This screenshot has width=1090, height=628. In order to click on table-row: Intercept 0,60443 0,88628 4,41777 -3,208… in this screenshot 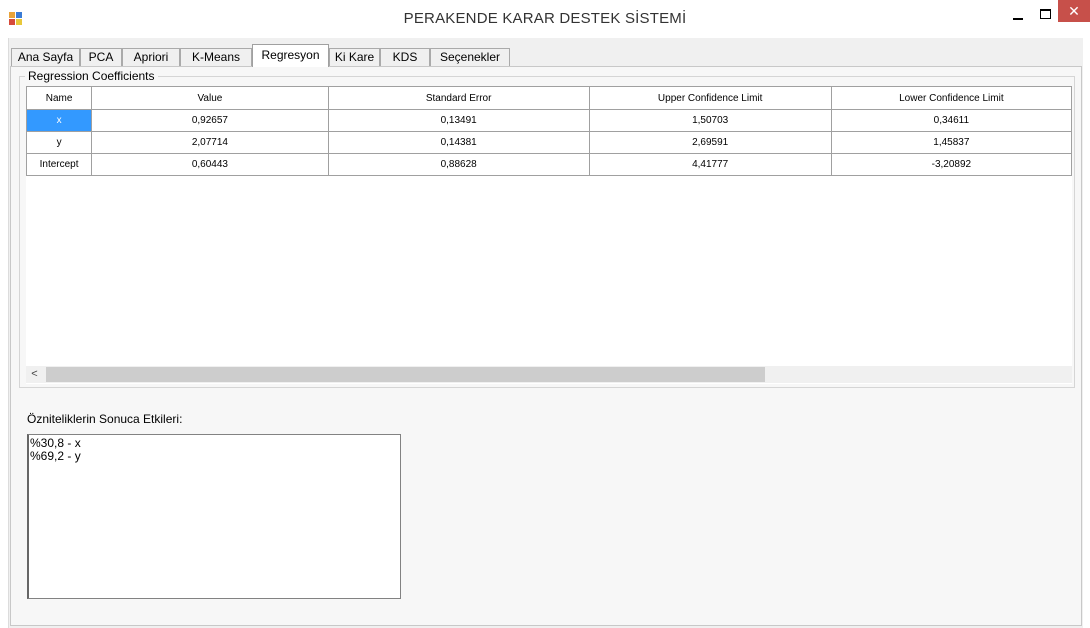, I will do `click(549, 164)`.